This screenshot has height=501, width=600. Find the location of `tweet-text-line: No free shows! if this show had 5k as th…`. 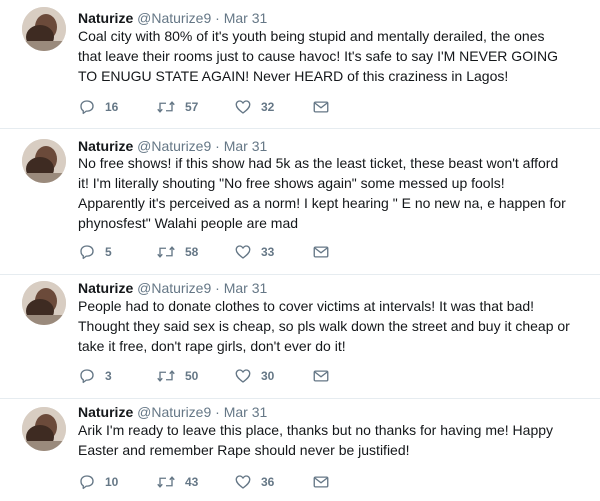

tweet-text-line: No free shows! if this show had 5k as th… is located at coordinates (318, 163).